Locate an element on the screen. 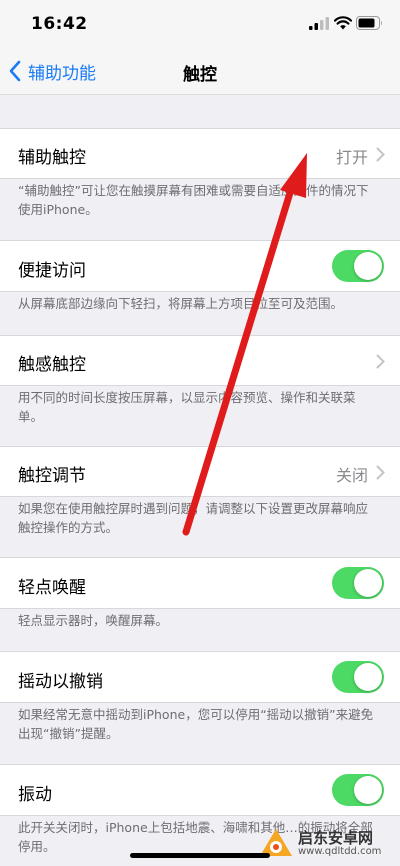 This screenshot has height=866, width=400. row-touch-accommodations: 触控调节 关闭 is located at coordinates (200, 471).